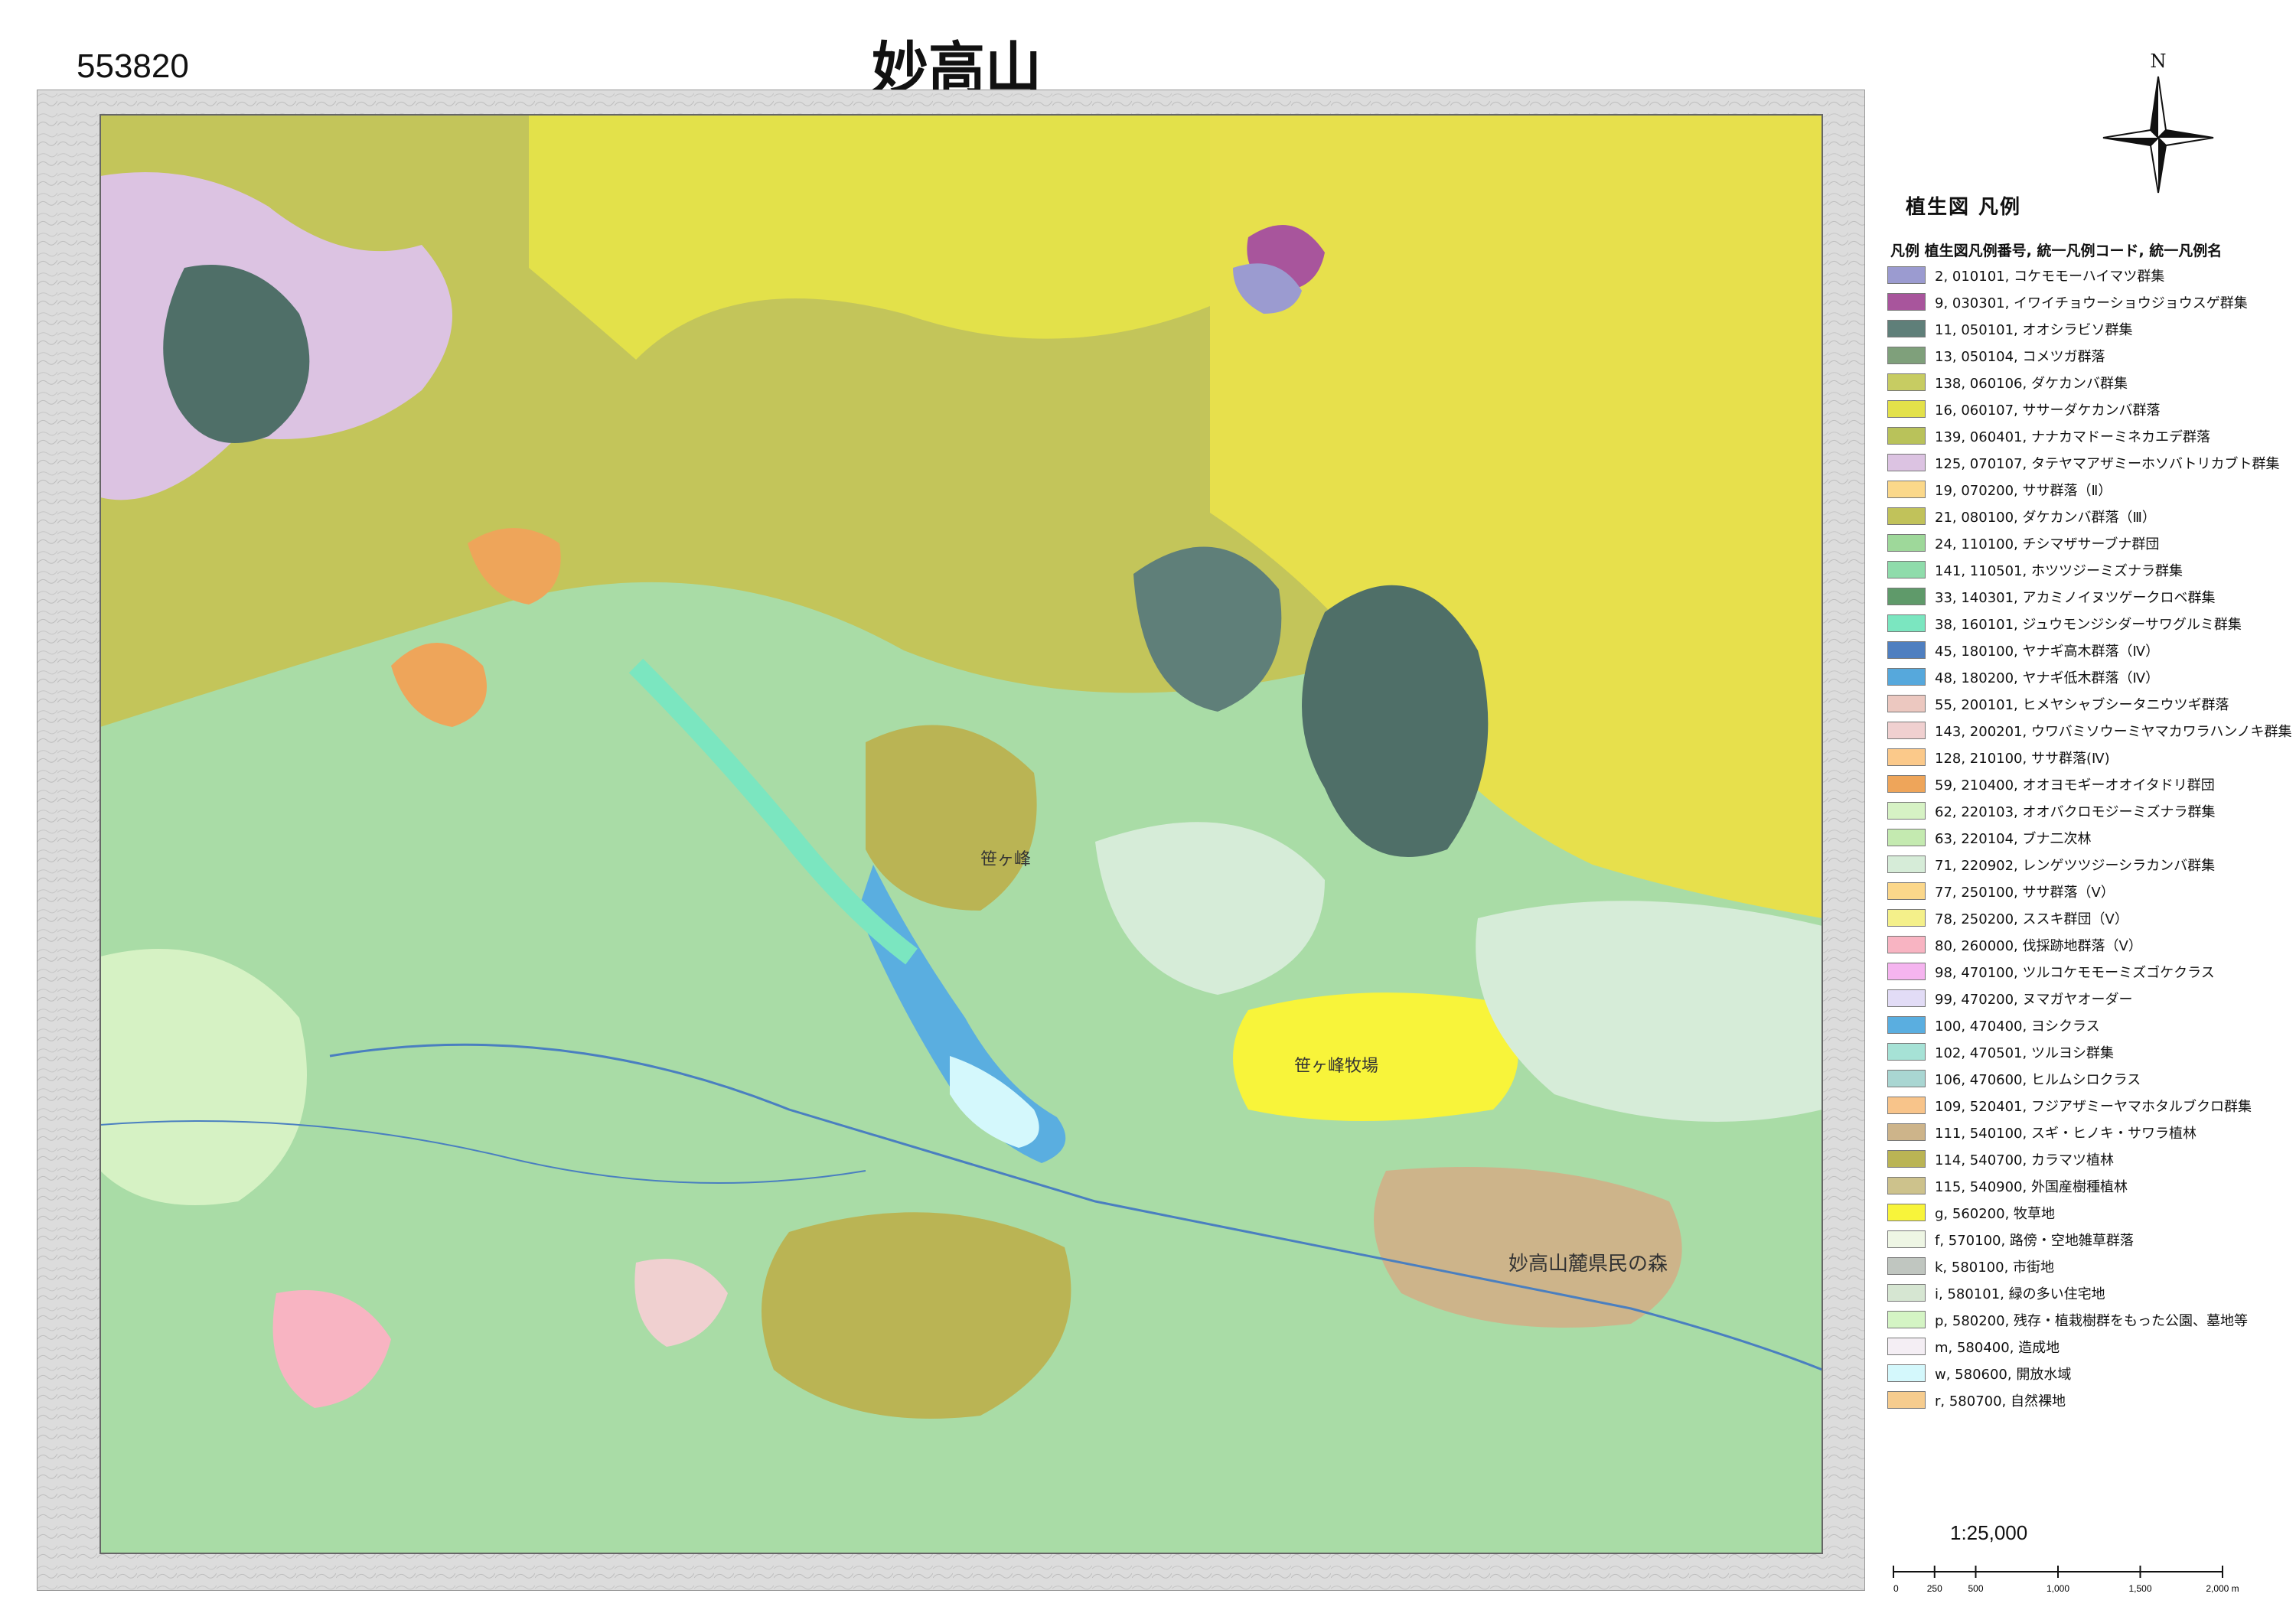 This screenshot has height=1623, width=2296. What do you see at coordinates (2024, 1160) in the screenshot?
I see `legend-label: 114, 540700, カラマツ植林` at bounding box center [2024, 1160].